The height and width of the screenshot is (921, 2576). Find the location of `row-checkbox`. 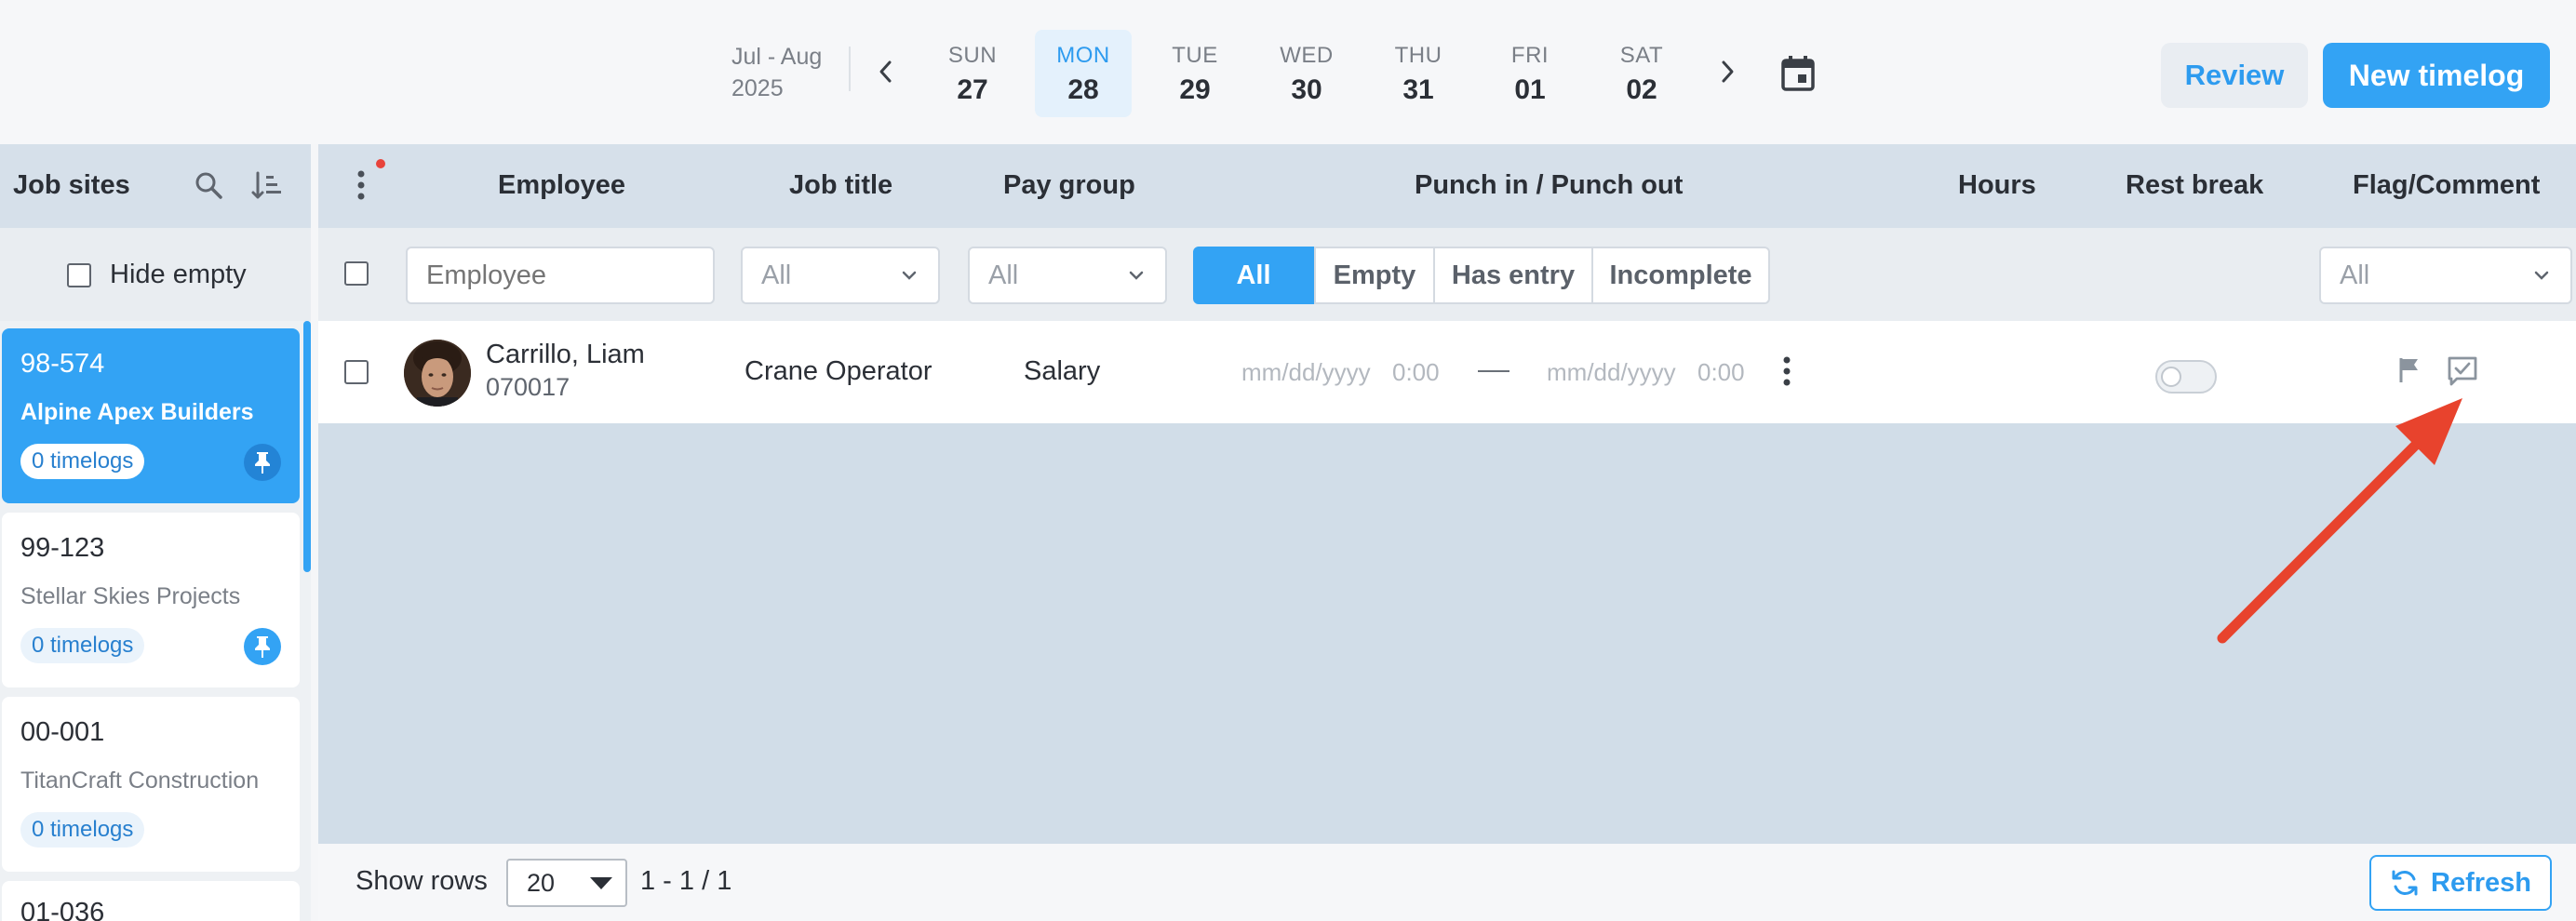

row-checkbox is located at coordinates (356, 372).